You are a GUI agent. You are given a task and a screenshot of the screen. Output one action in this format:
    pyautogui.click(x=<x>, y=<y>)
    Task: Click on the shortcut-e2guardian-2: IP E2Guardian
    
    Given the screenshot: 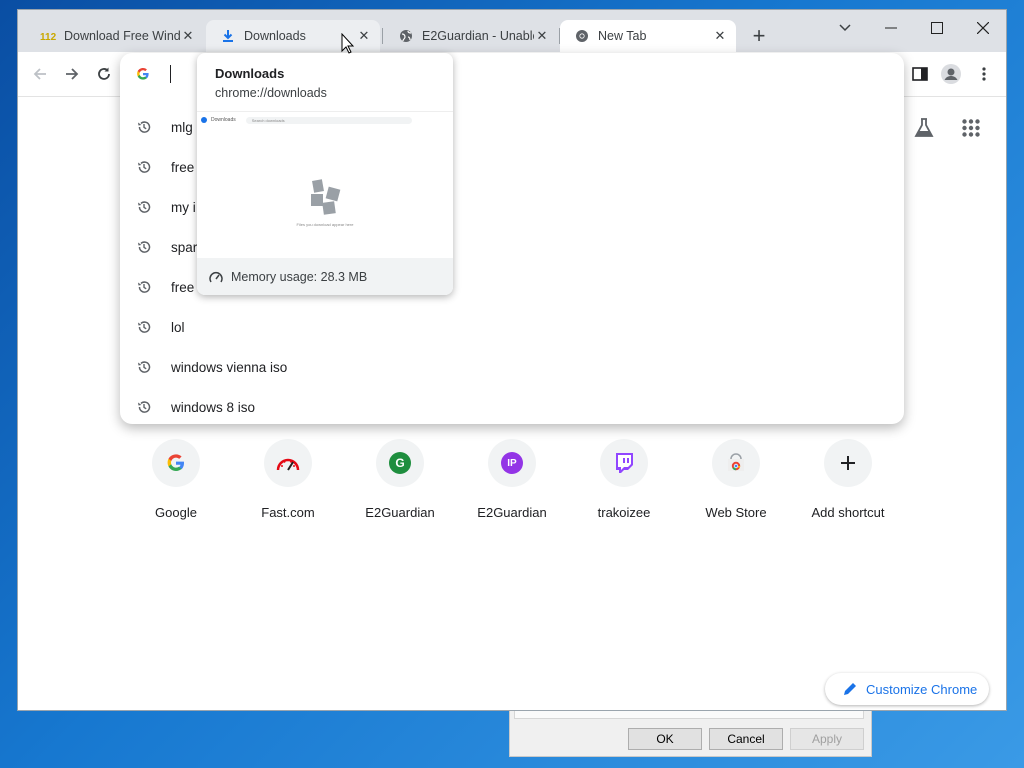 What is the action you would take?
    pyautogui.click(x=512, y=479)
    